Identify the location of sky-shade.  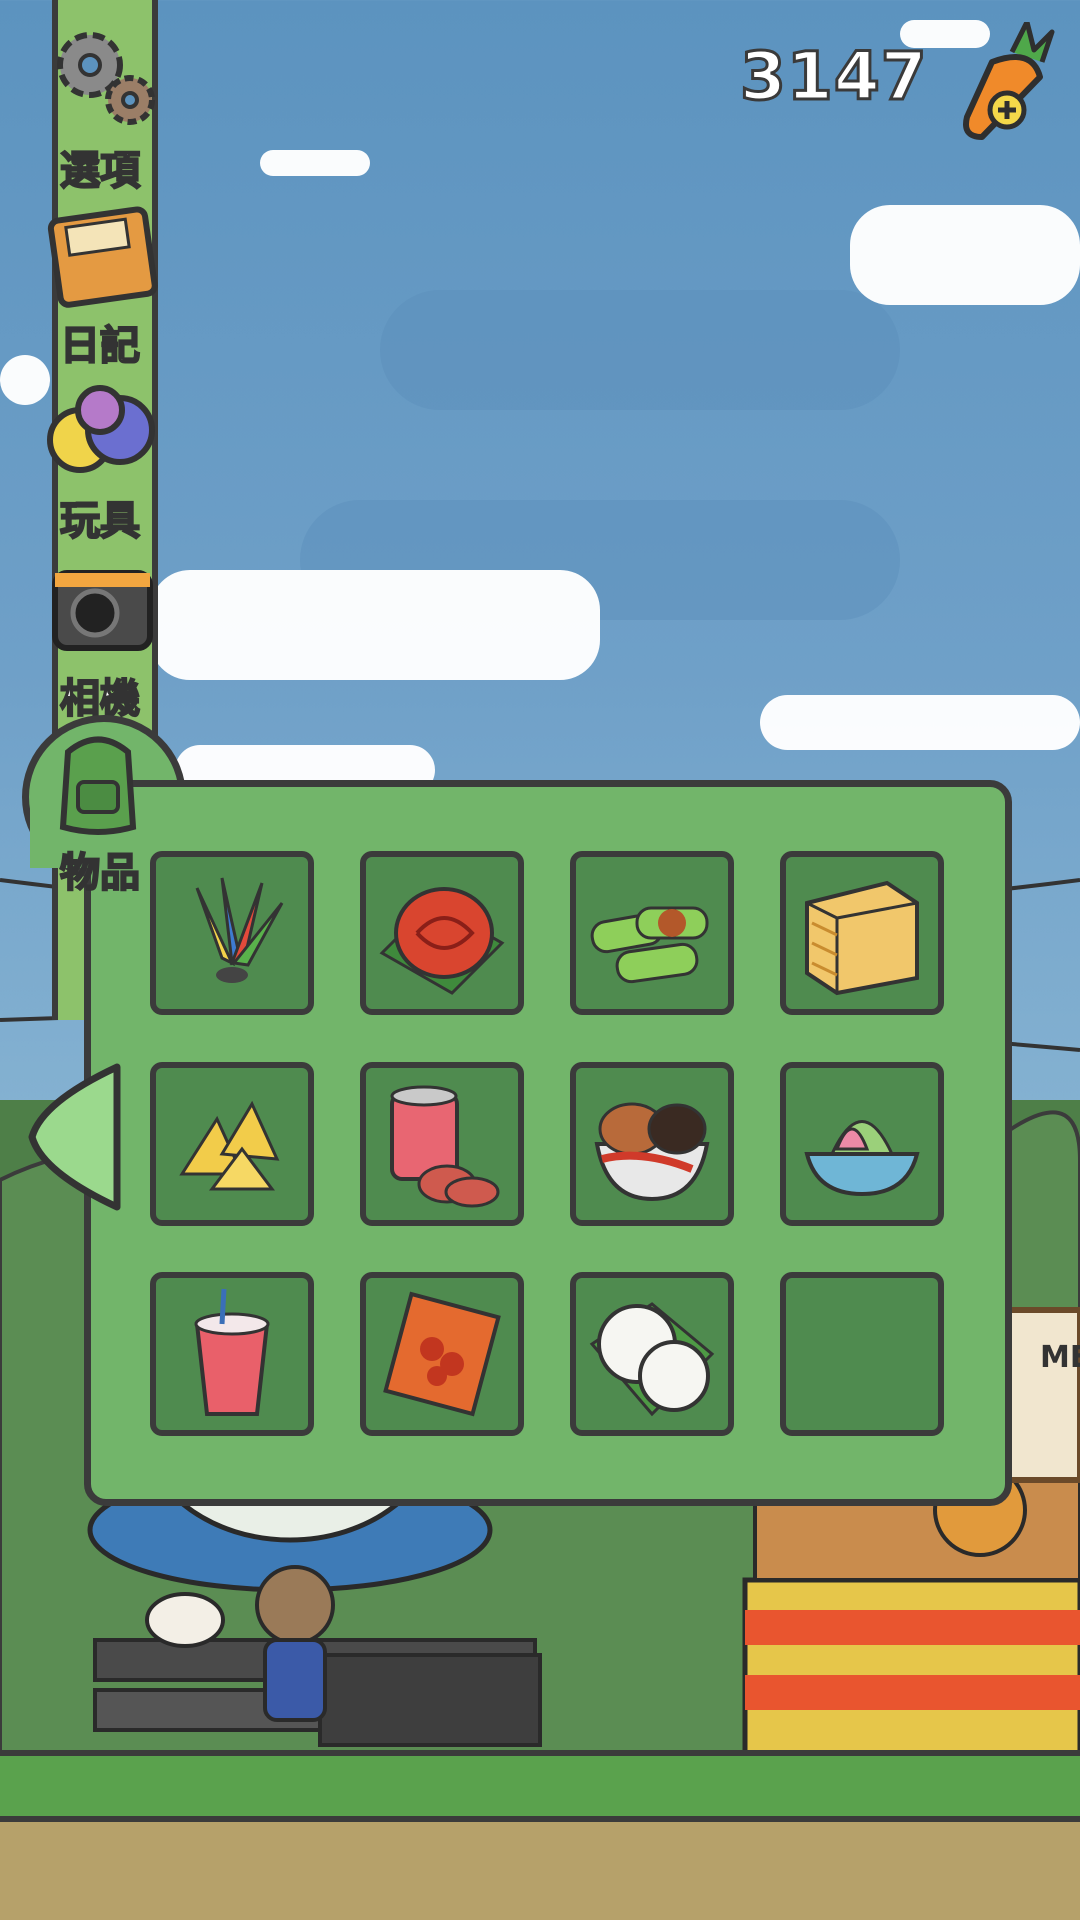
(640, 350).